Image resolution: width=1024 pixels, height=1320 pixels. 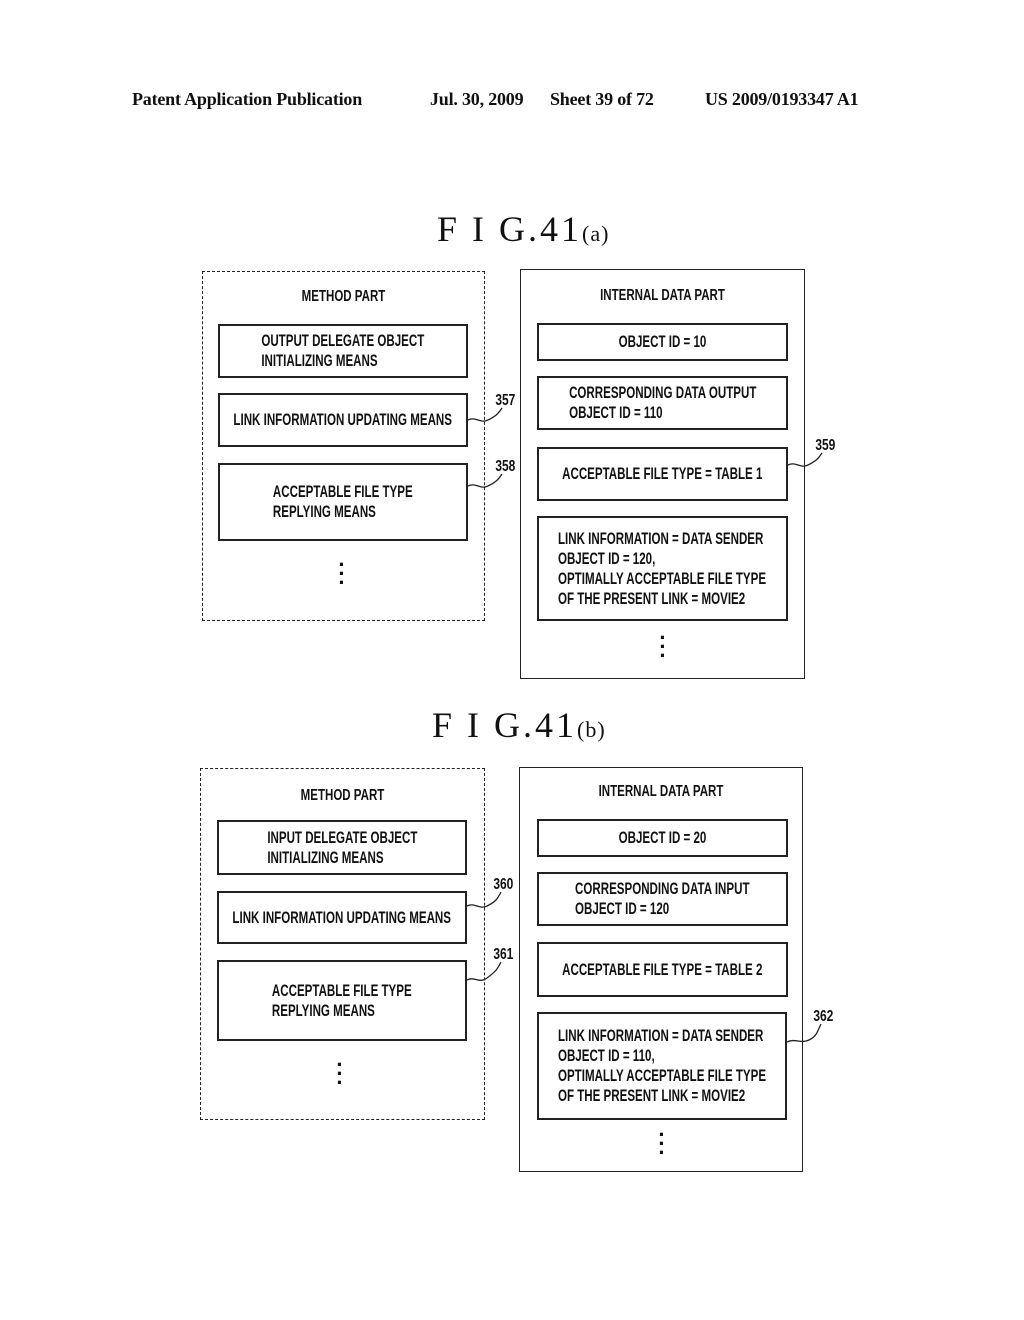 I want to click on figure-title-b: F I G.41(b), so click(x=519, y=725).